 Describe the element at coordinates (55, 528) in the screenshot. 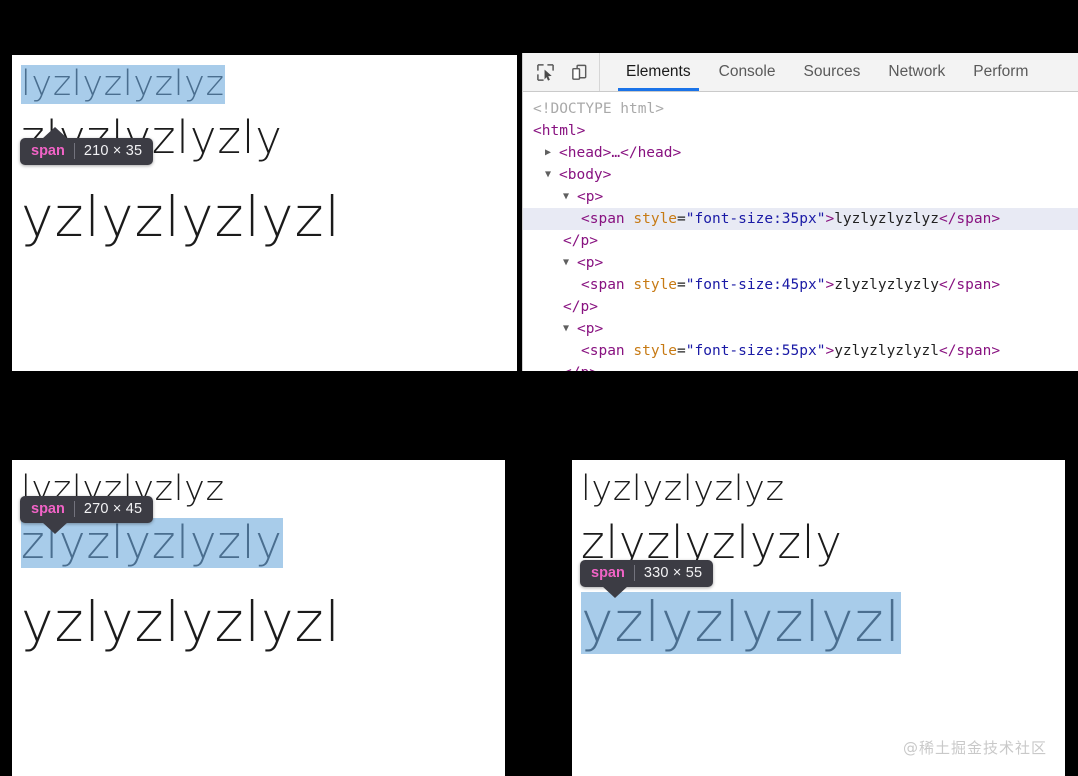

I see `badge-arrow-down-icon` at that location.